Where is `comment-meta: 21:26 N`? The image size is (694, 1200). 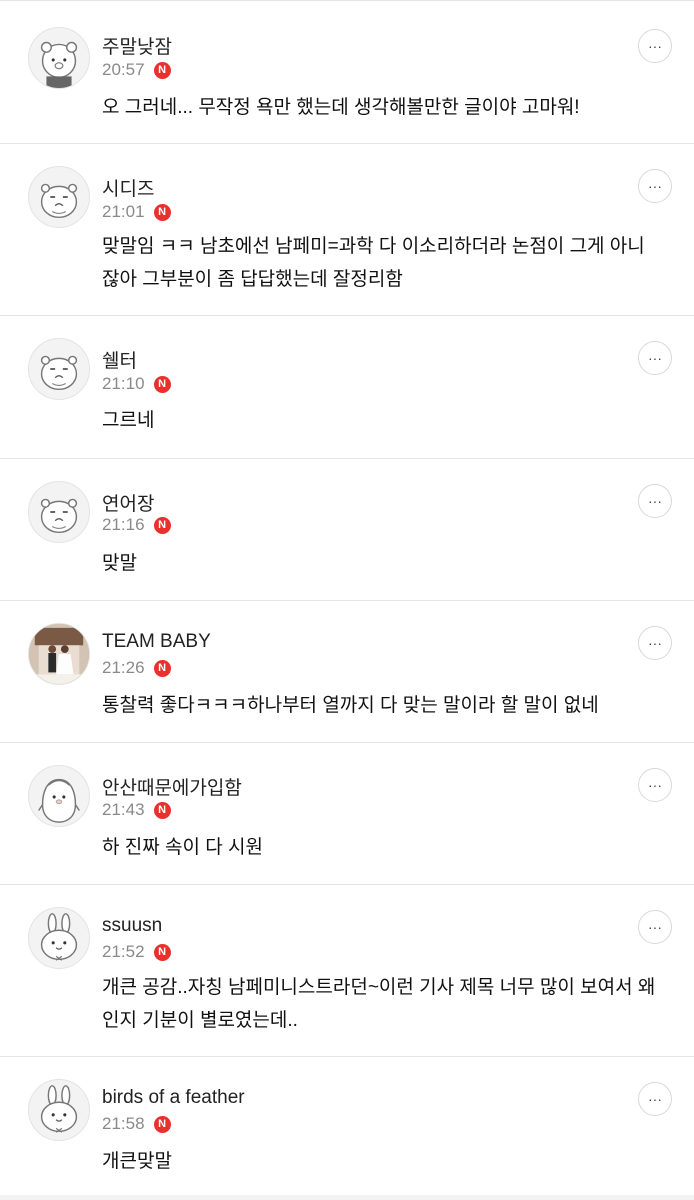
comment-meta: 21:26 N is located at coordinates (136, 668).